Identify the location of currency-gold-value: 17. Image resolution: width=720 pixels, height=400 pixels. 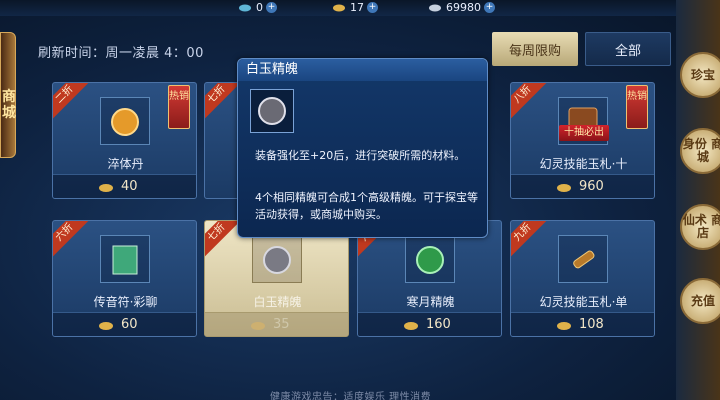
(357, 7).